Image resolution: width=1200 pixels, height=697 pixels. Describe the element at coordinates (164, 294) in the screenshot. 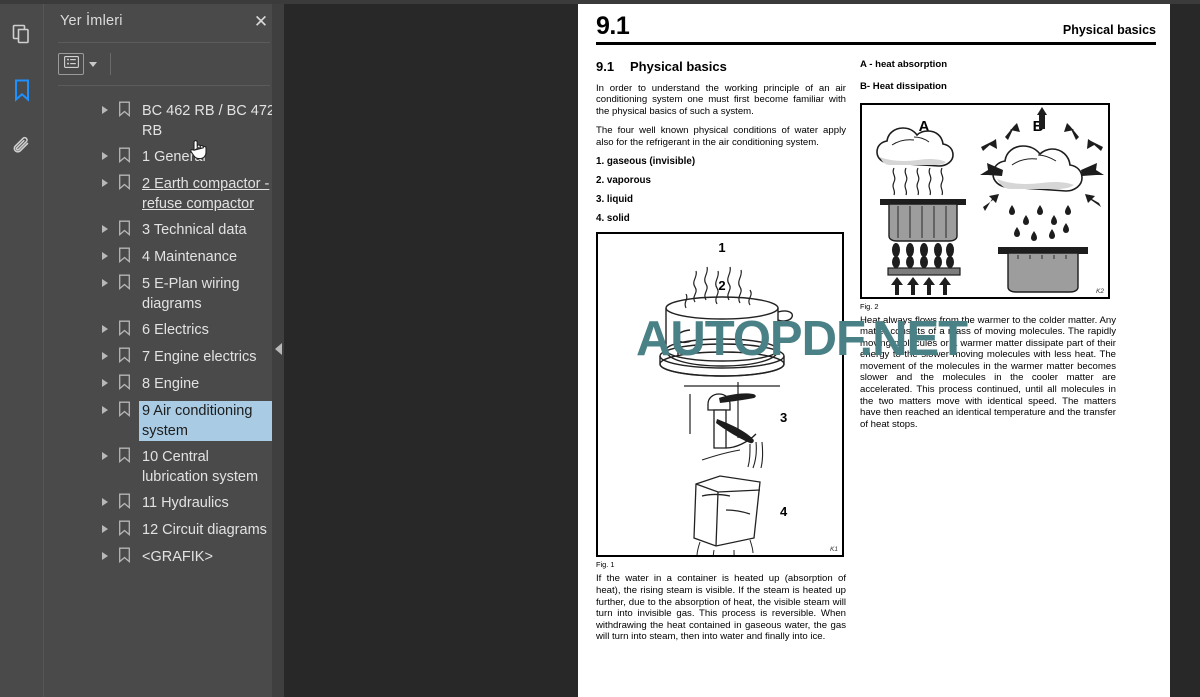

I see `bookmark-item: 5 E-Plan wiring diagrams` at that location.